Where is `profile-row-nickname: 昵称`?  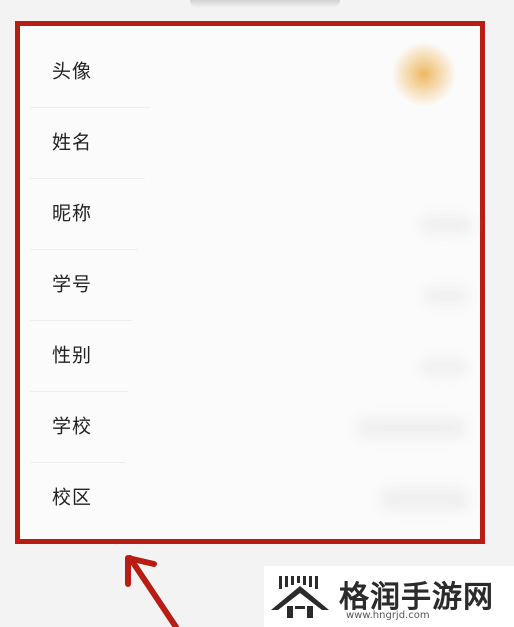
profile-row-nickname: 昵称 is located at coordinates (90, 214).